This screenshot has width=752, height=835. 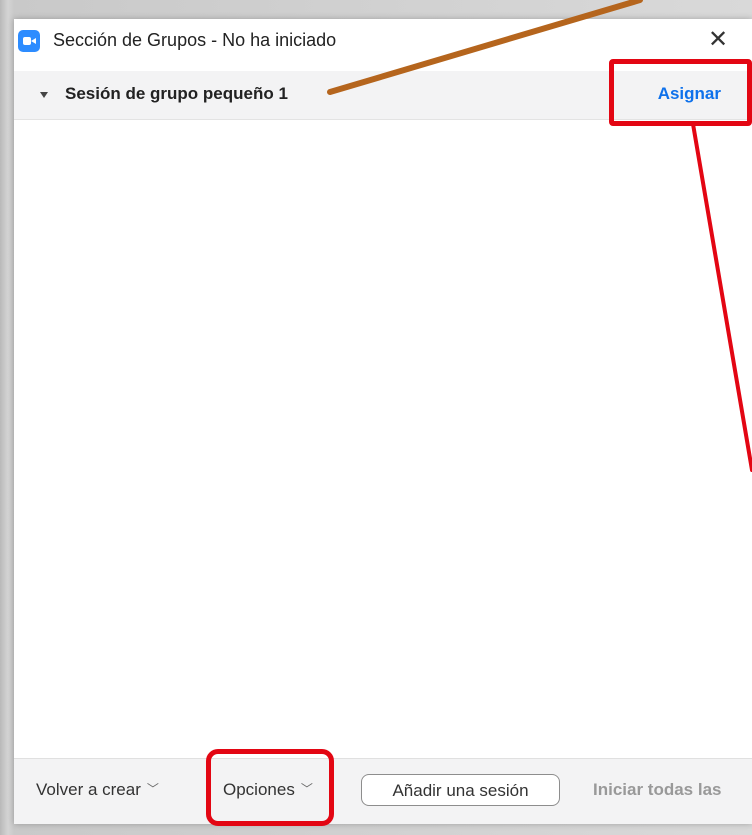 What do you see at coordinates (460, 790) in the screenshot?
I see `add-session-button: Añadir una sesión` at bounding box center [460, 790].